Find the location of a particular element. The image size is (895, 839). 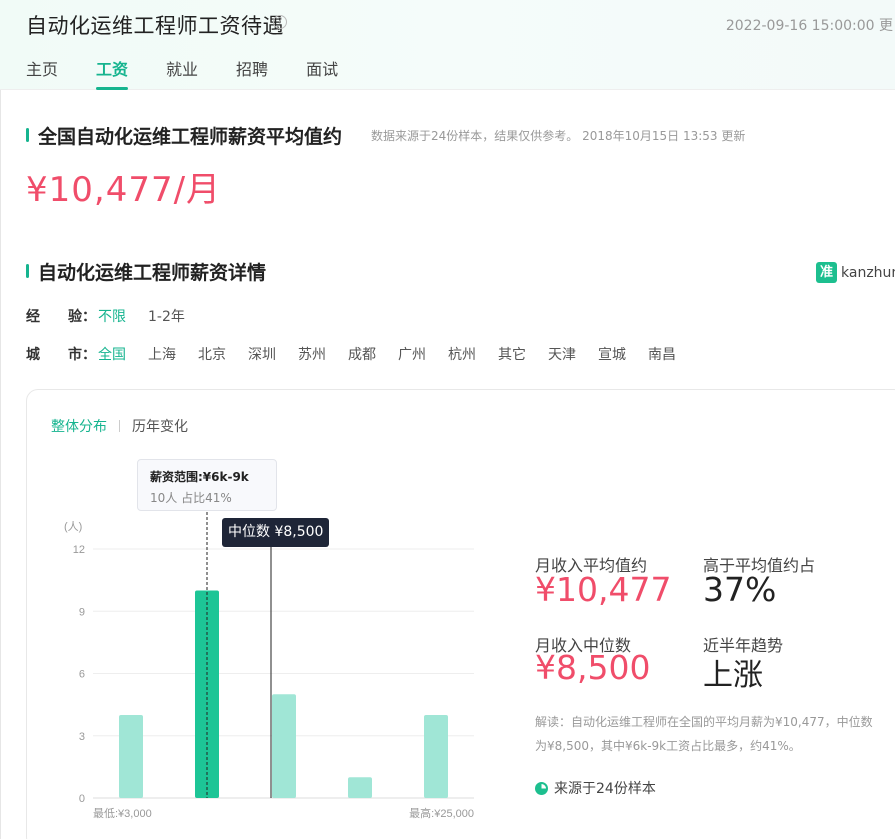

y-axis-label: (人) is located at coordinates (73, 526).